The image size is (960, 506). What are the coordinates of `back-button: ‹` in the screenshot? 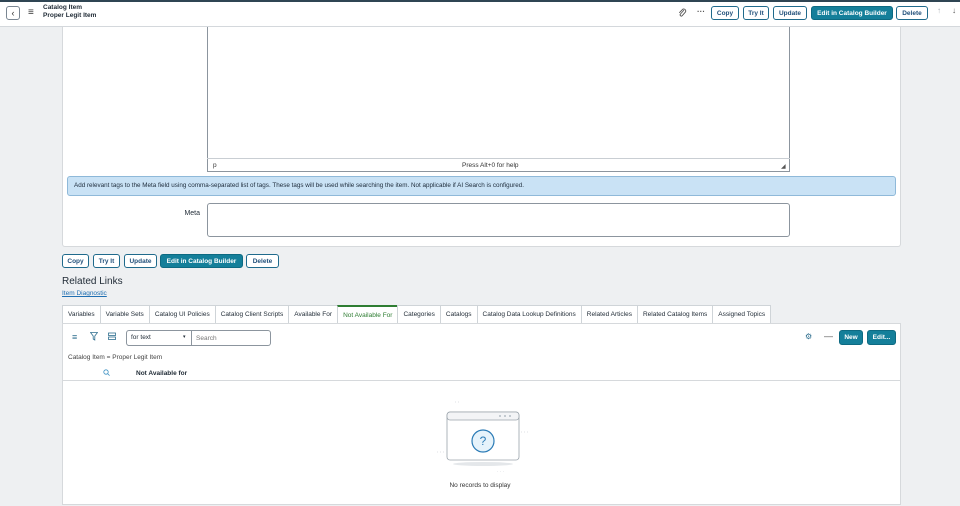 It's located at (13, 13).